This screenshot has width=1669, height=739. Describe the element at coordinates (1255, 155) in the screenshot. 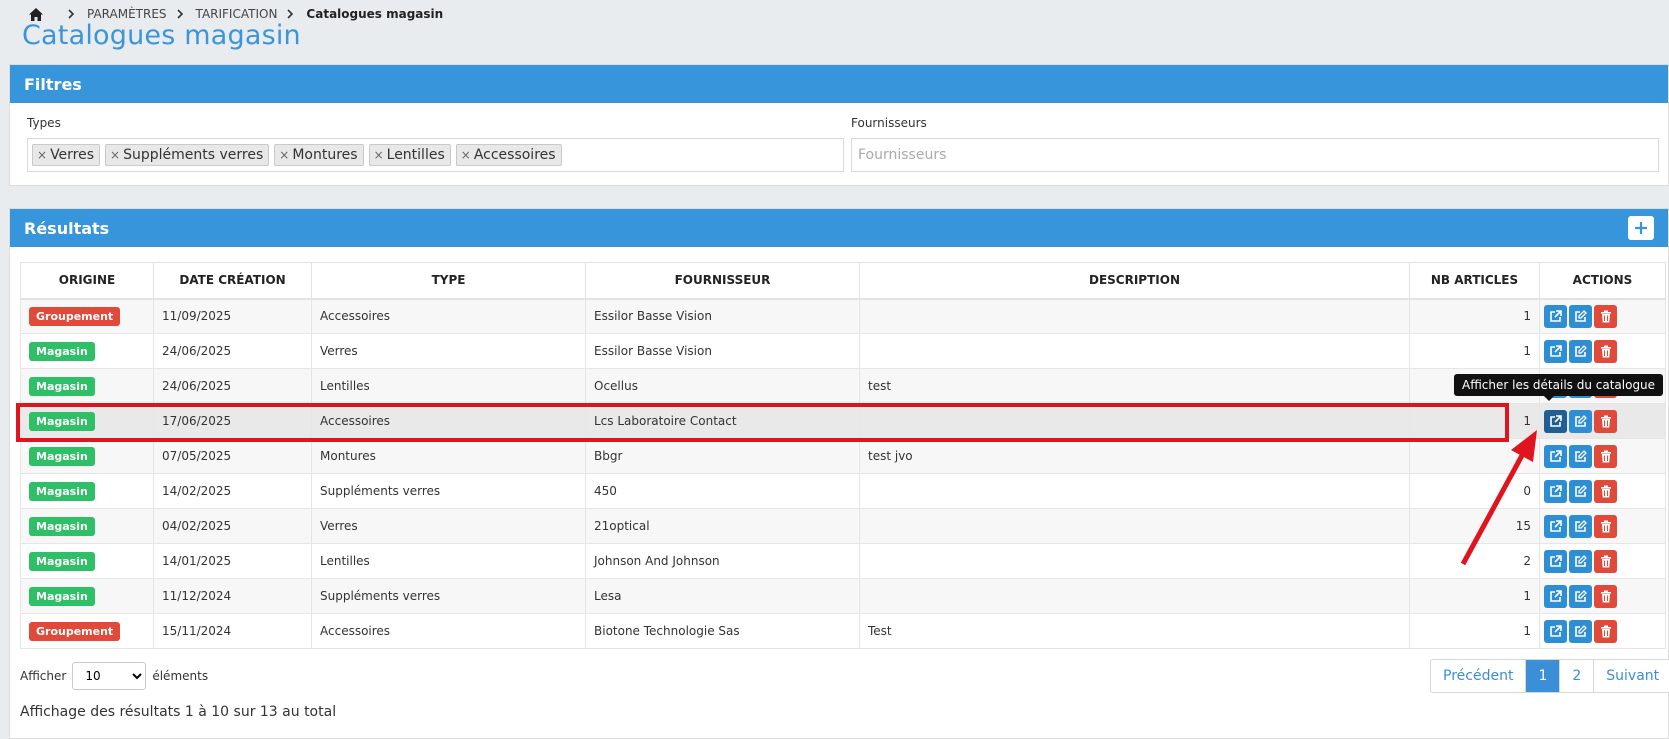

I see `suppliers-select: Fournisseurs` at that location.